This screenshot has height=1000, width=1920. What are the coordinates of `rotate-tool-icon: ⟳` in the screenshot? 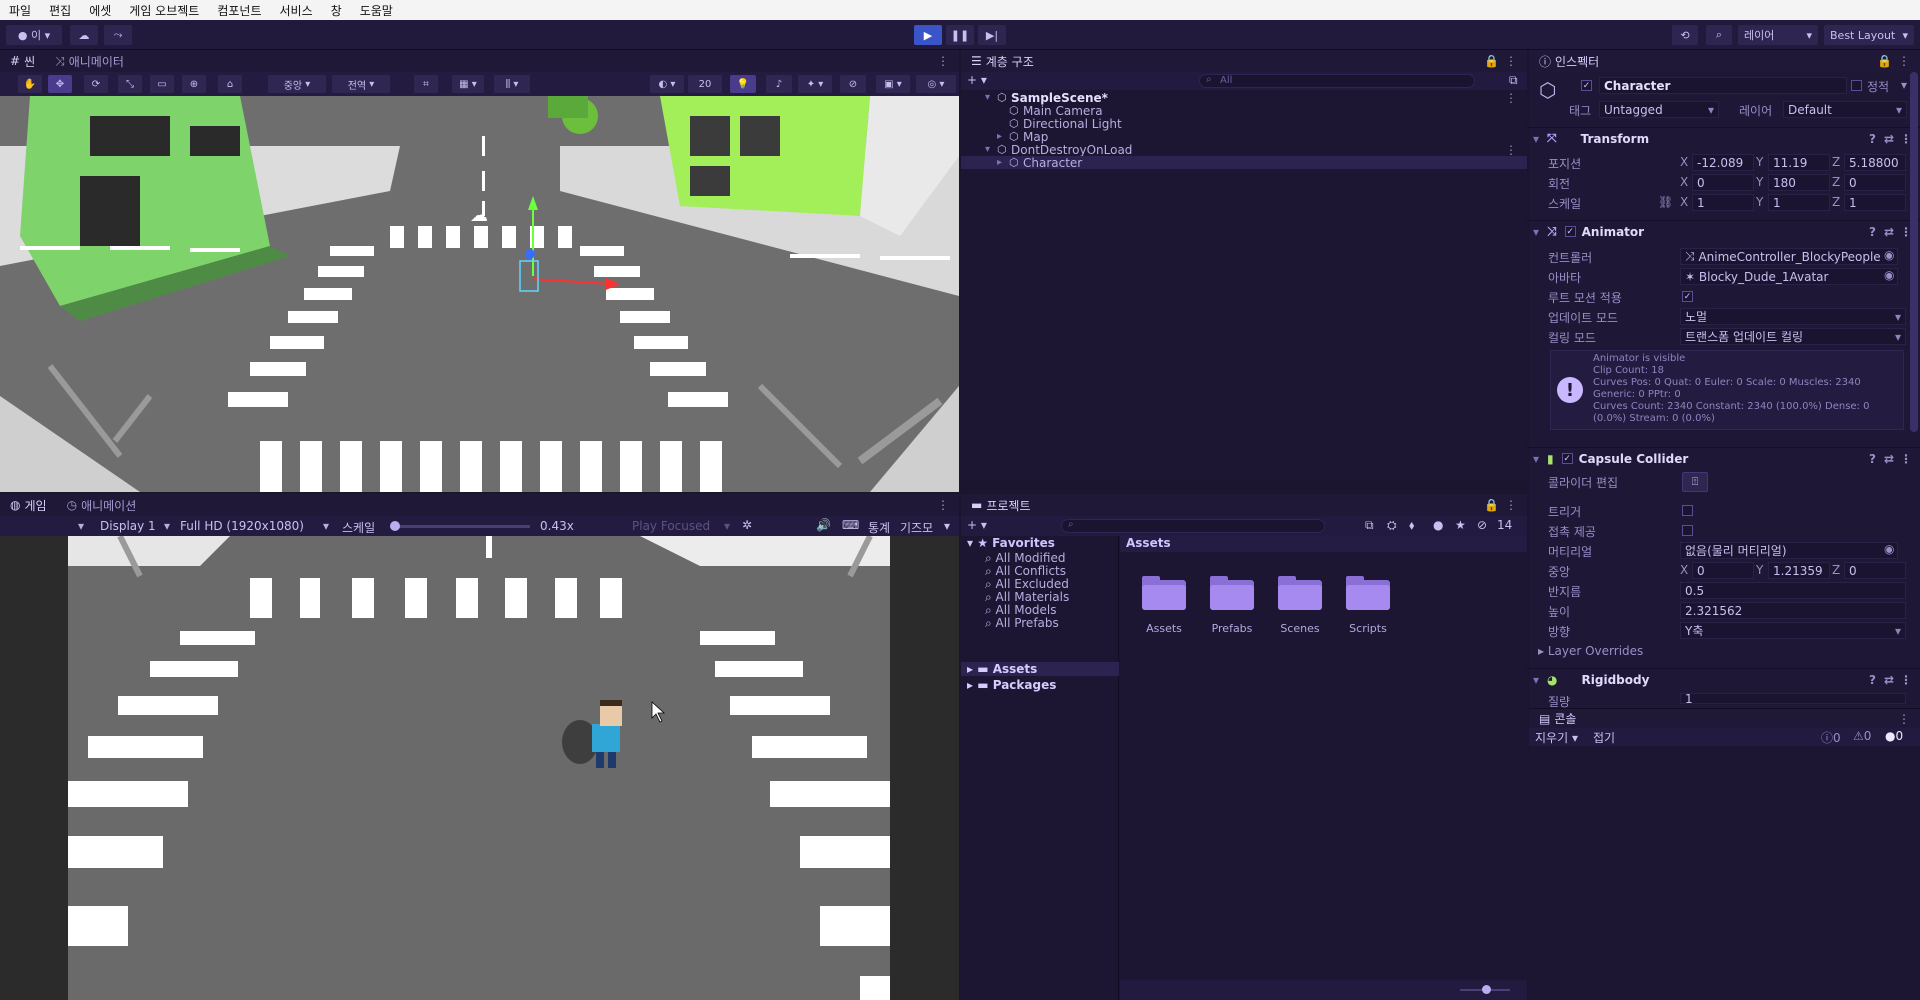 It's located at (96, 84).